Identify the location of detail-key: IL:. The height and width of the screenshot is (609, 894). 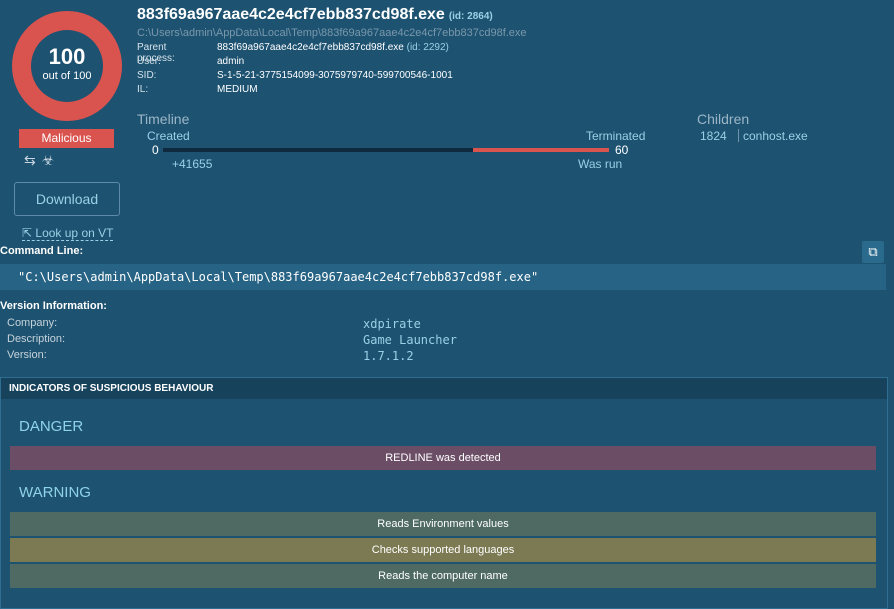
(143, 89).